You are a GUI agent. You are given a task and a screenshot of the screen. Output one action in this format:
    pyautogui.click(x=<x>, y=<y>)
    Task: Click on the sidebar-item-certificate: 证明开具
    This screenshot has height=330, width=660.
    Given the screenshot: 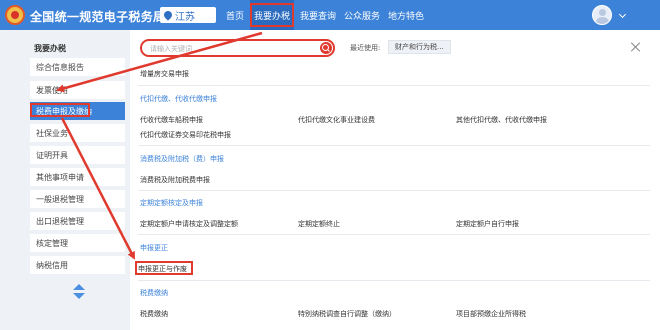 What is the action you would take?
    pyautogui.click(x=77, y=155)
    